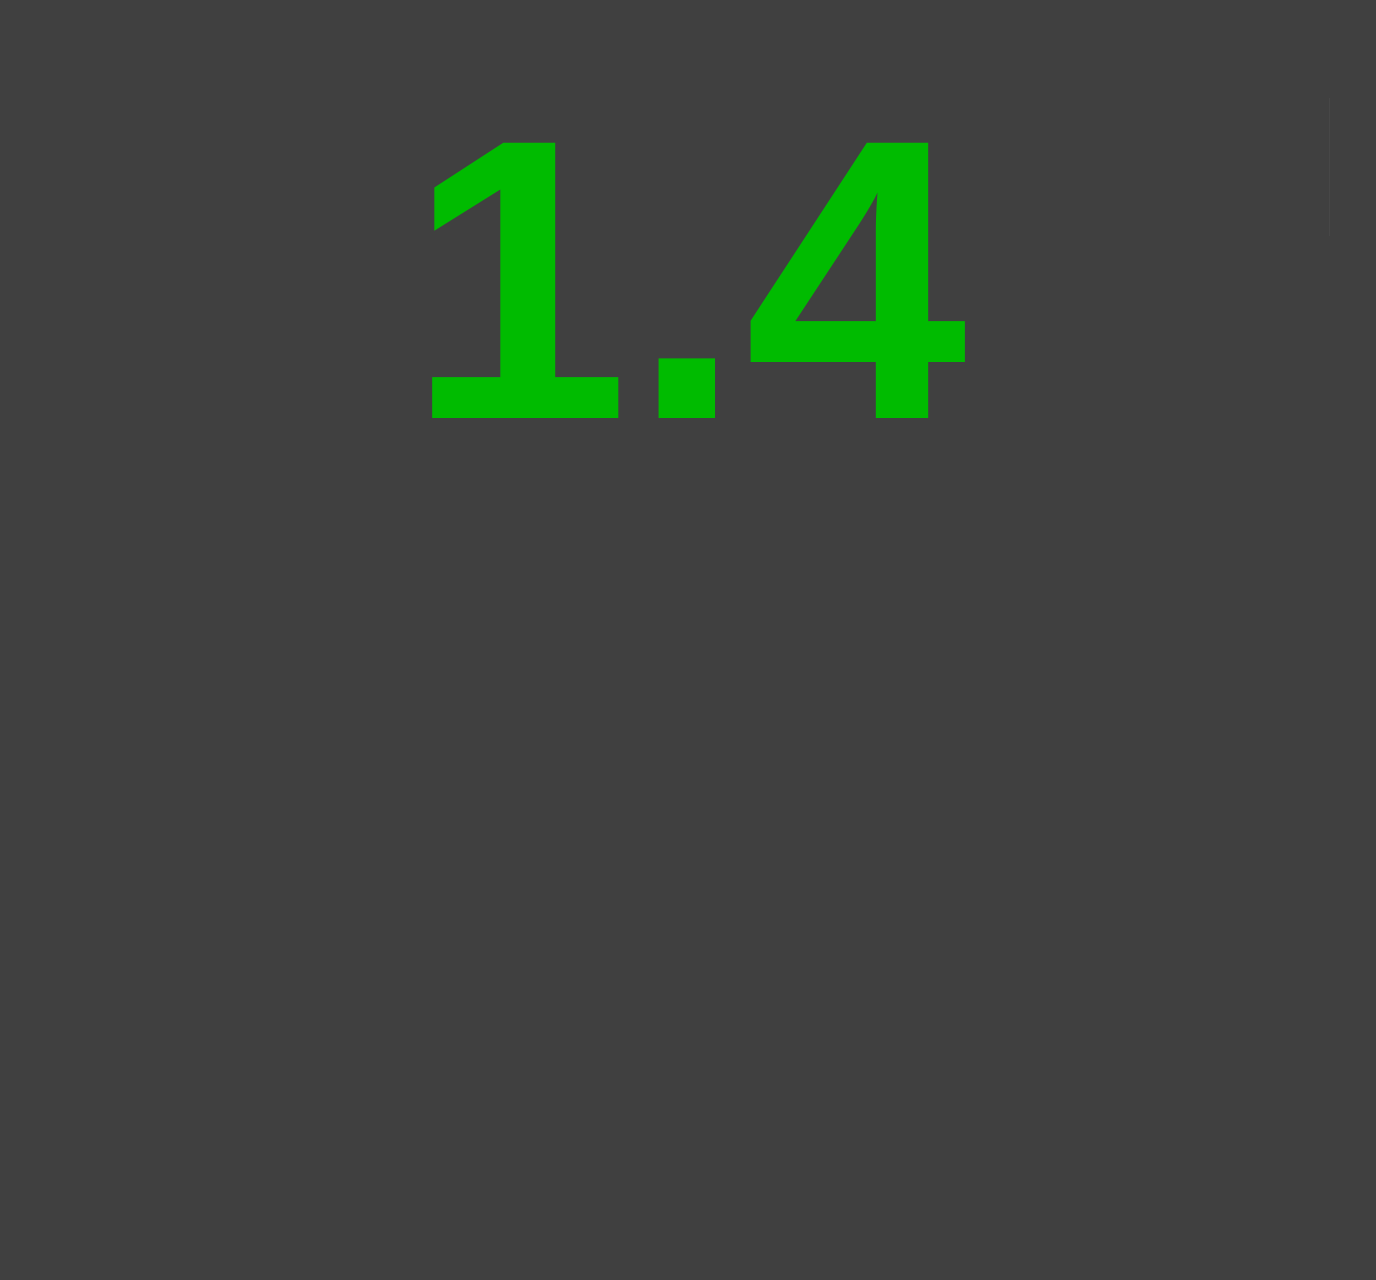 The width and height of the screenshot is (1376, 1280). Describe the element at coordinates (688, 279) in the screenshot. I see `metric-value: 1.4` at that location.